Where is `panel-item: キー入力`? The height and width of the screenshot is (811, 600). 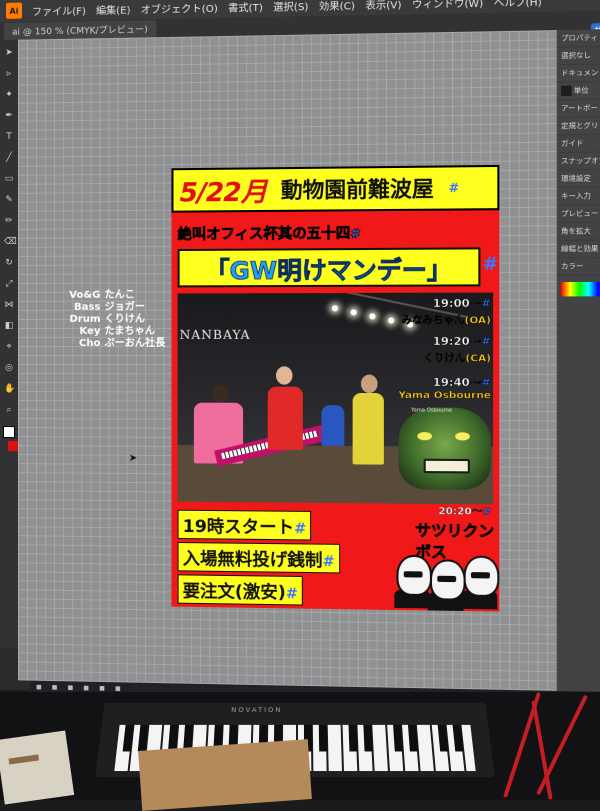
panel-item: キー入力 is located at coordinates (578, 196).